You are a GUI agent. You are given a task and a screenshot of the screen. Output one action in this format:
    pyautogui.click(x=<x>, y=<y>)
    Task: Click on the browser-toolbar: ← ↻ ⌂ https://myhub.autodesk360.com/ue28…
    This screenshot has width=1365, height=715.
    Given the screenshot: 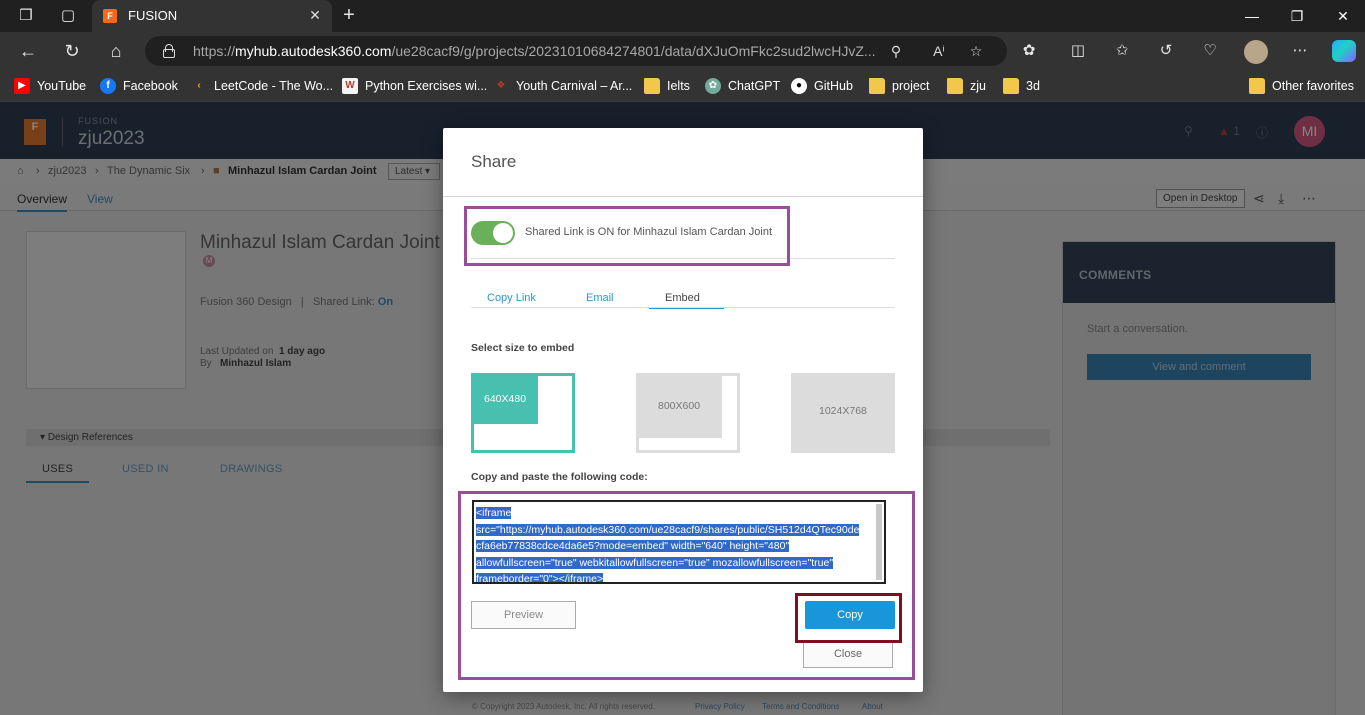 What is the action you would take?
    pyautogui.click(x=682, y=51)
    